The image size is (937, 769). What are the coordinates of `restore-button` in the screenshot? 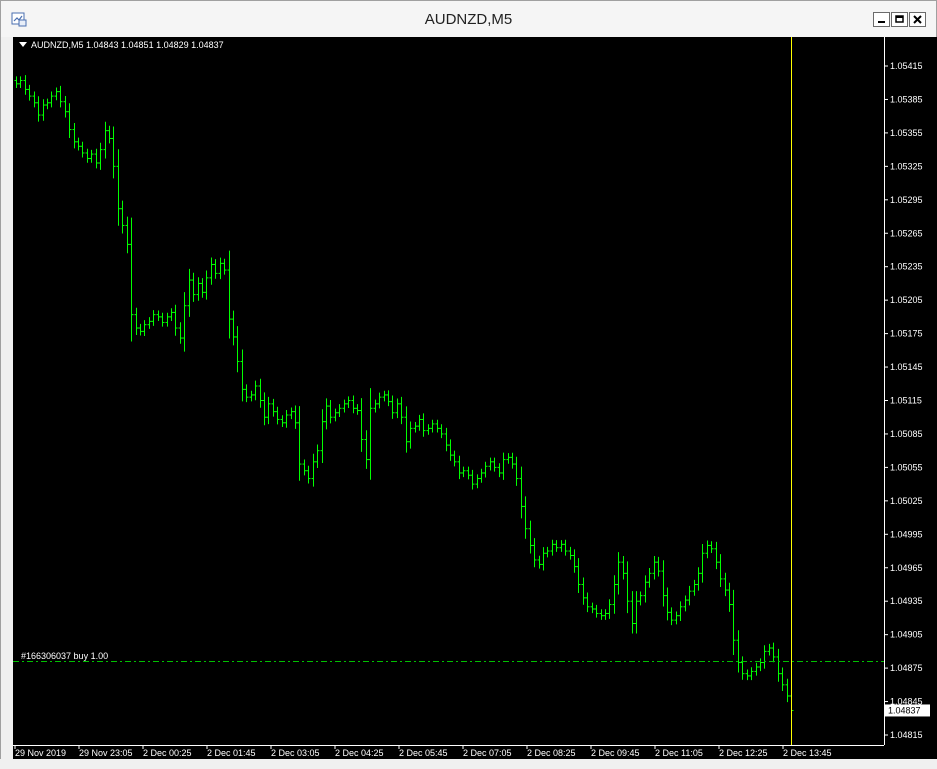 It's located at (899, 19).